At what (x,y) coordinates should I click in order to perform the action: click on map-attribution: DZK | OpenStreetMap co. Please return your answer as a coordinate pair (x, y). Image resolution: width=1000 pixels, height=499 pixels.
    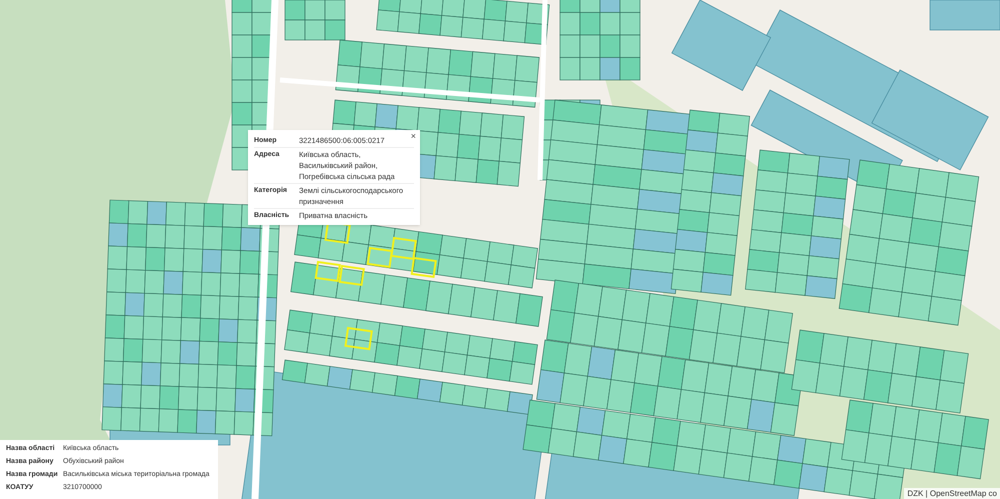
    Looking at the image, I should click on (952, 493).